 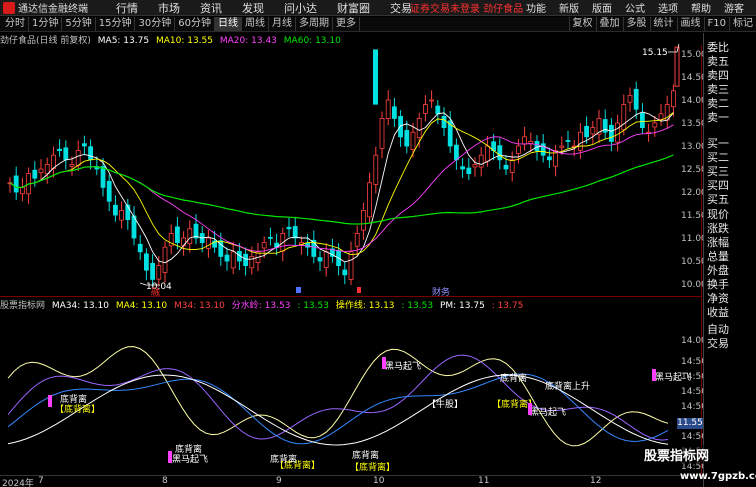 I want to click on date-axis: 2024年 7 8 9 10 11 12, so click(x=351, y=481).